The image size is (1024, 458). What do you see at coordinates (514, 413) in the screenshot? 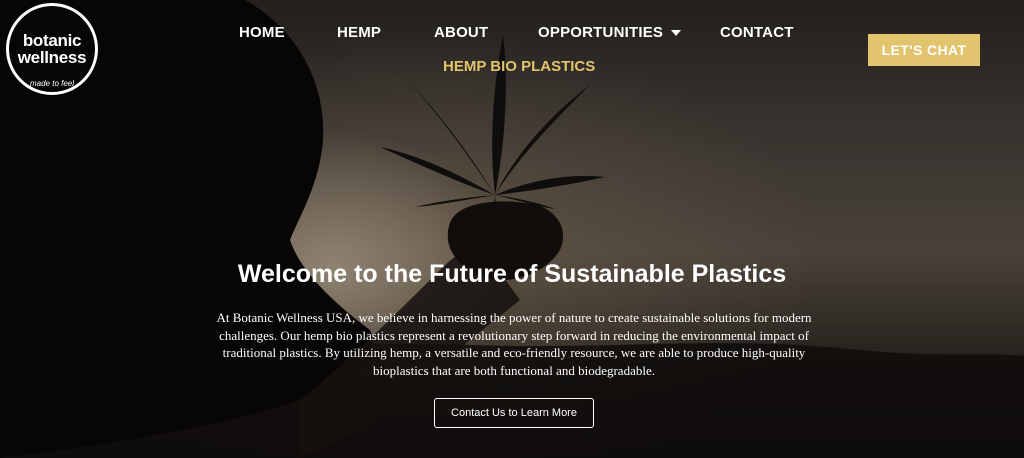
I see `contact-us-button: Contact Us to Learn More` at bounding box center [514, 413].